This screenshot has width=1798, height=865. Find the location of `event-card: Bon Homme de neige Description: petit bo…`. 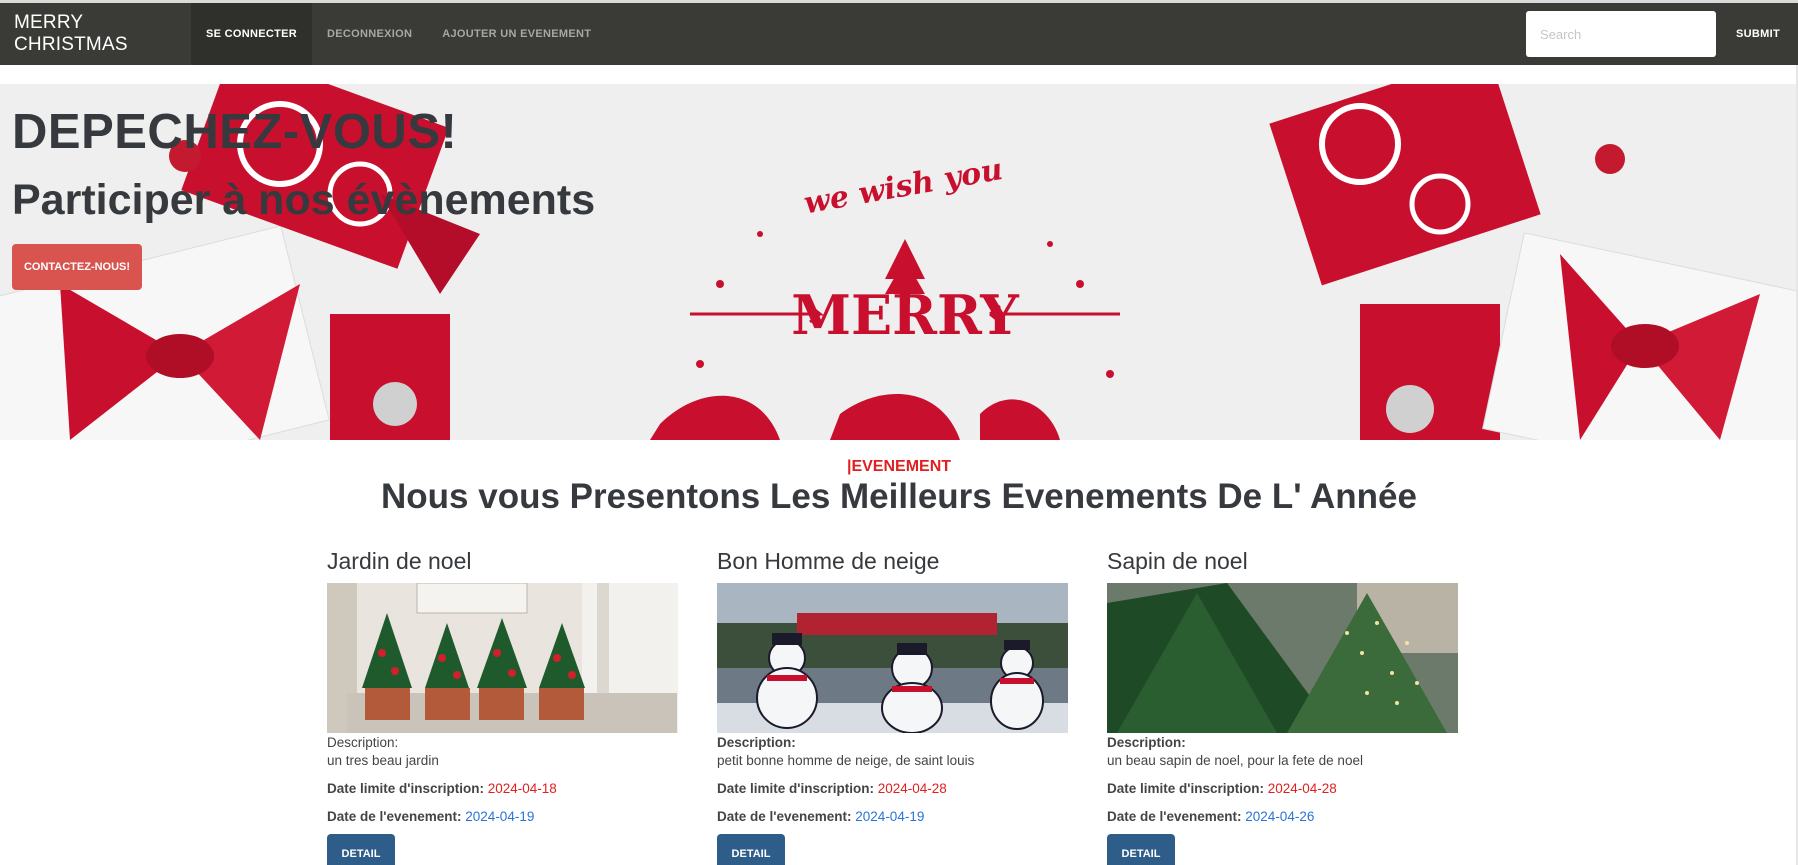

event-card: Bon Homme de neige Description: petit bo… is located at coordinates (893, 705).